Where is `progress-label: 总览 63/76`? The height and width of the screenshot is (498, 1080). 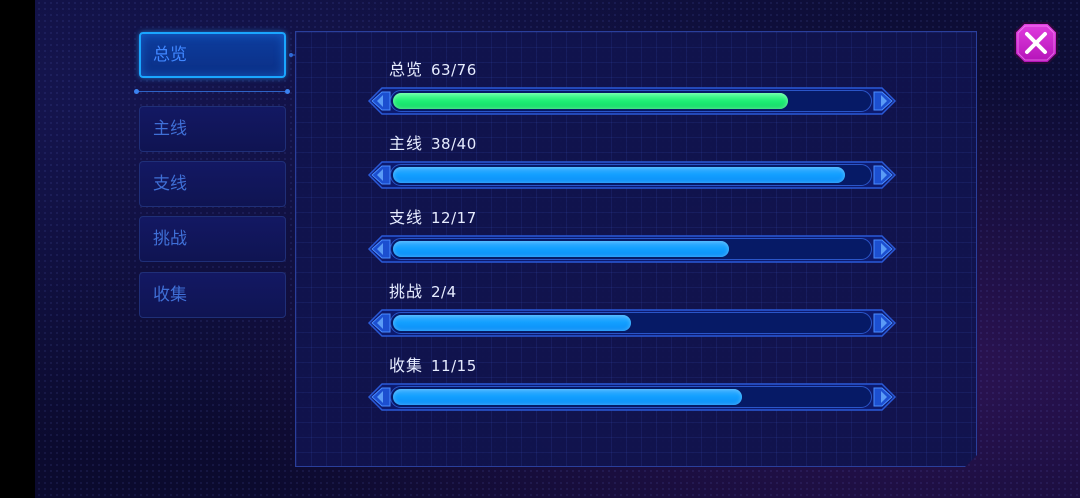
progress-label: 总览 63/76 is located at coordinates (433, 70).